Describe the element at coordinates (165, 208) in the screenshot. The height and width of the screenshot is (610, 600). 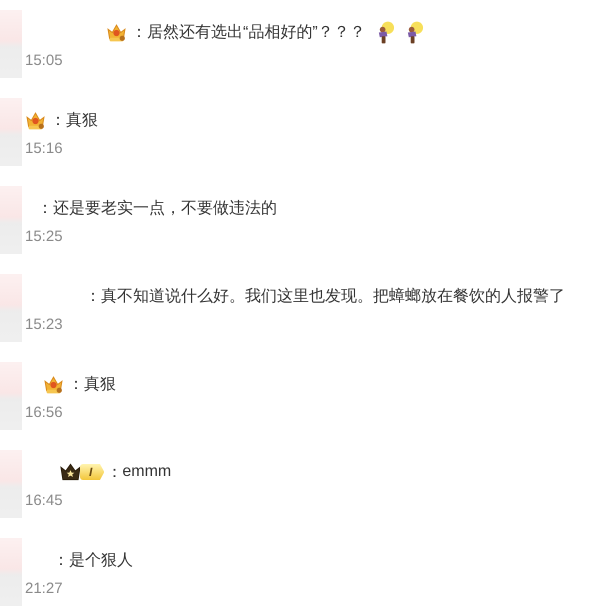
I see `comment-text: 还是要老实一点，不要做违法的` at that location.